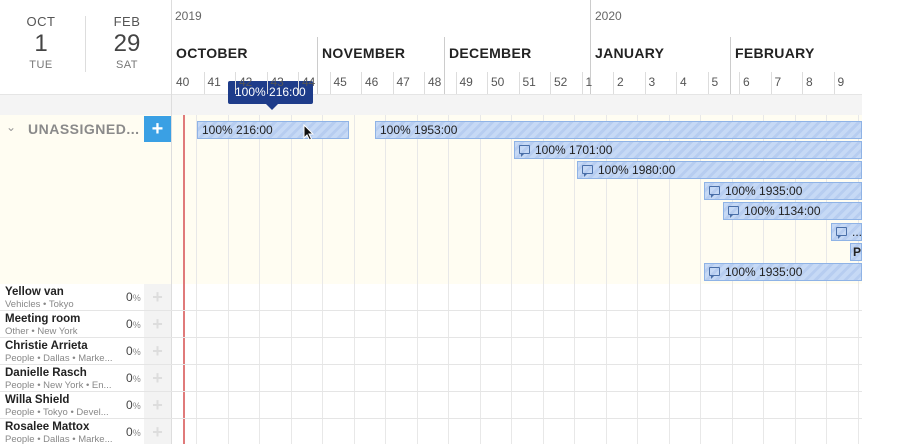 Image resolution: width=900 pixels, height=444 pixels. Describe the element at coordinates (188, 16) in the screenshot. I see `year-label-2019: 2019` at that location.